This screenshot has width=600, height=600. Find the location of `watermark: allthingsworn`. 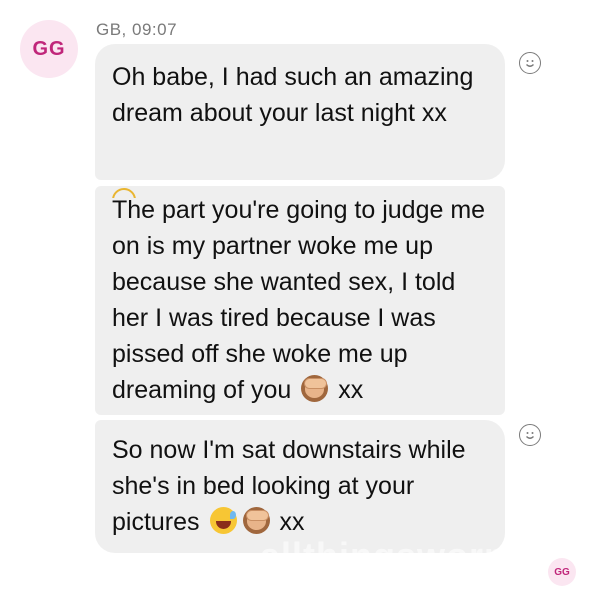

watermark: allthingsworn is located at coordinates (383, 555).